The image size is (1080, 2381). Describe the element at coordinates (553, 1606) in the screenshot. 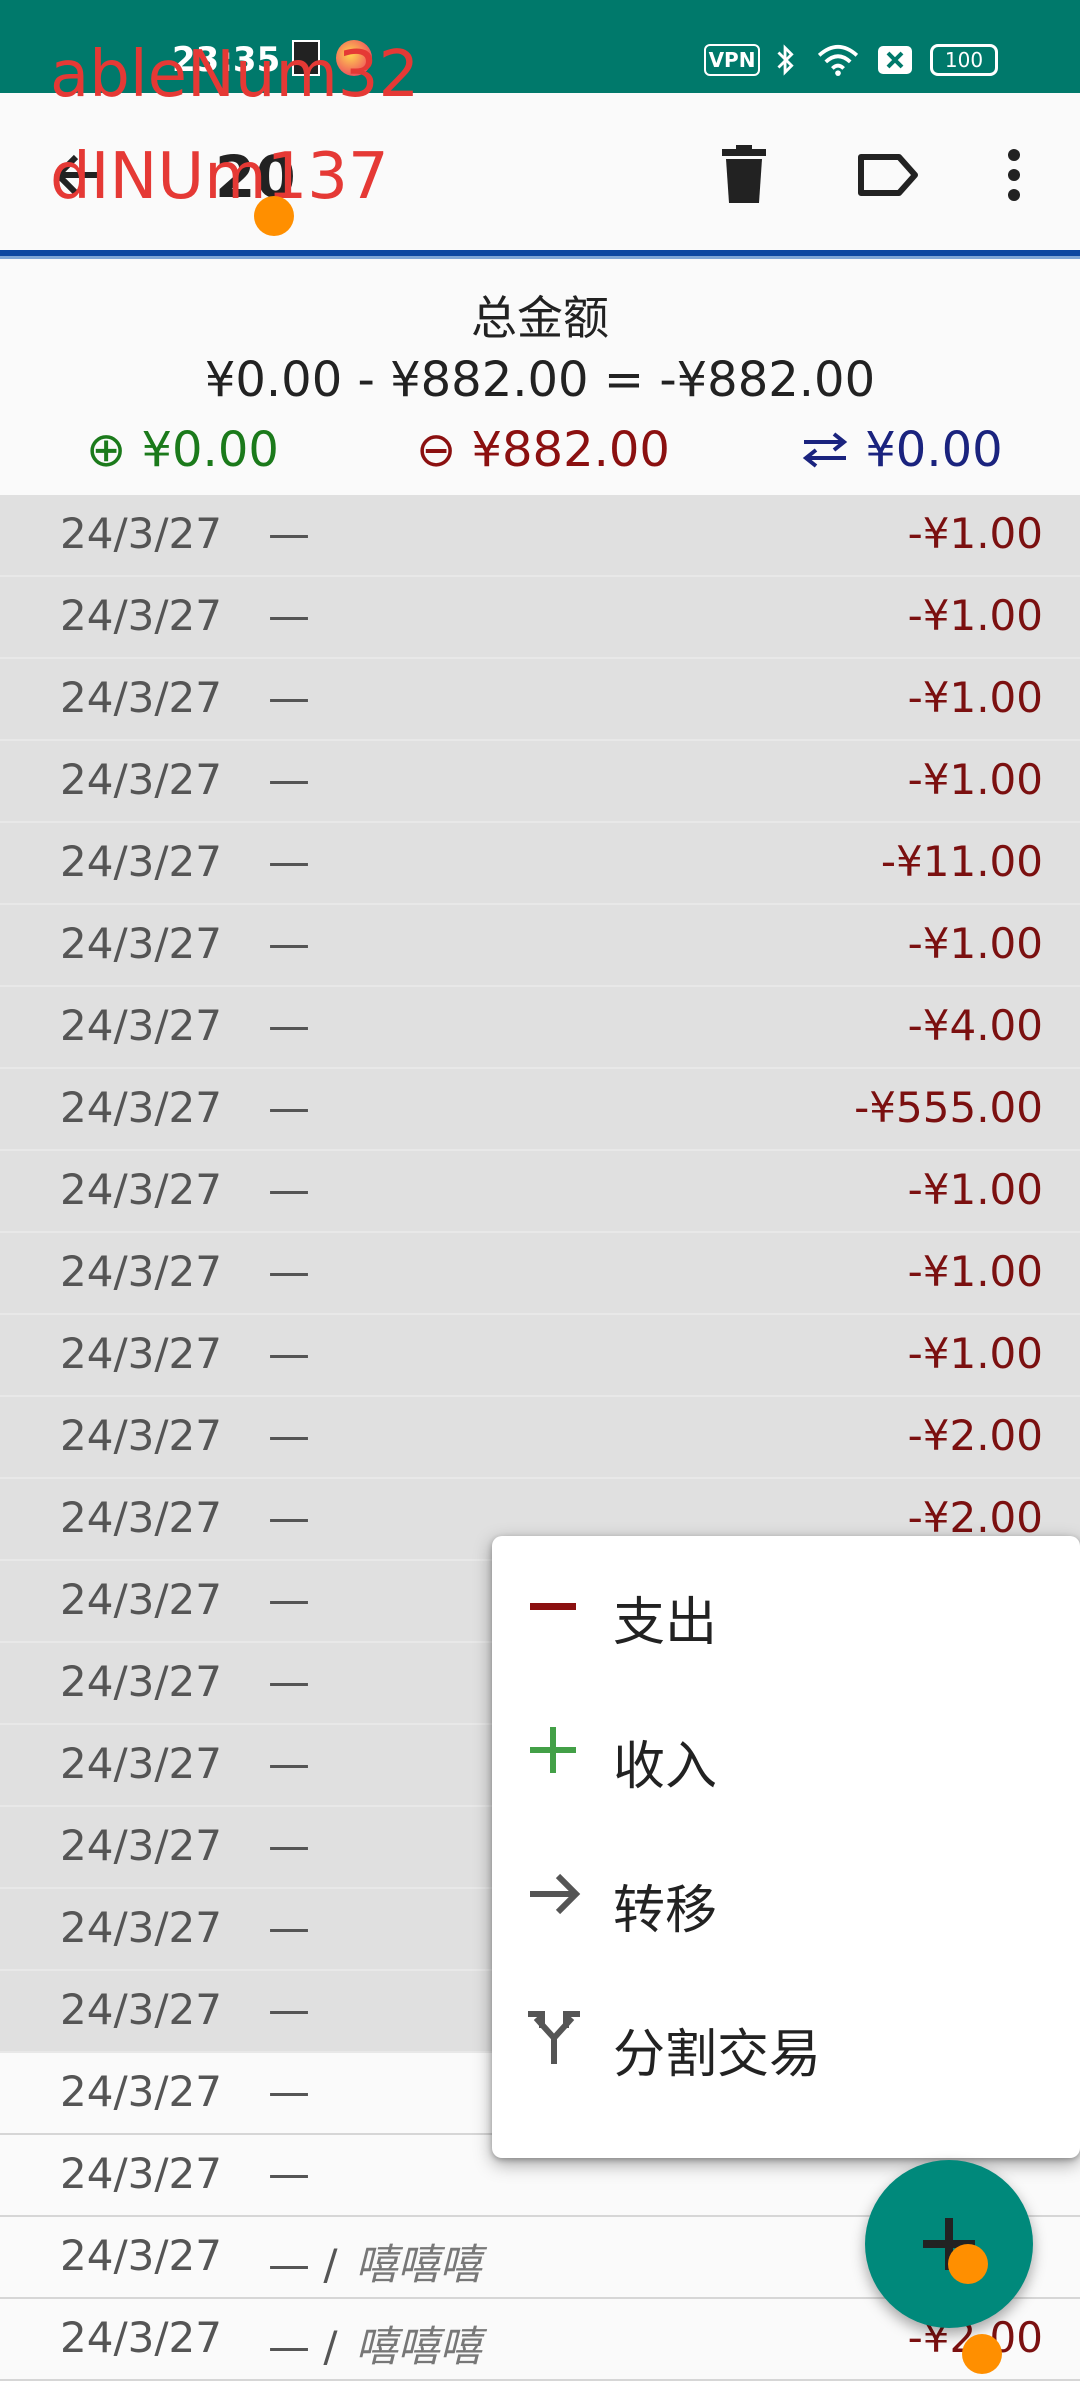

I see `minus-icon` at that location.